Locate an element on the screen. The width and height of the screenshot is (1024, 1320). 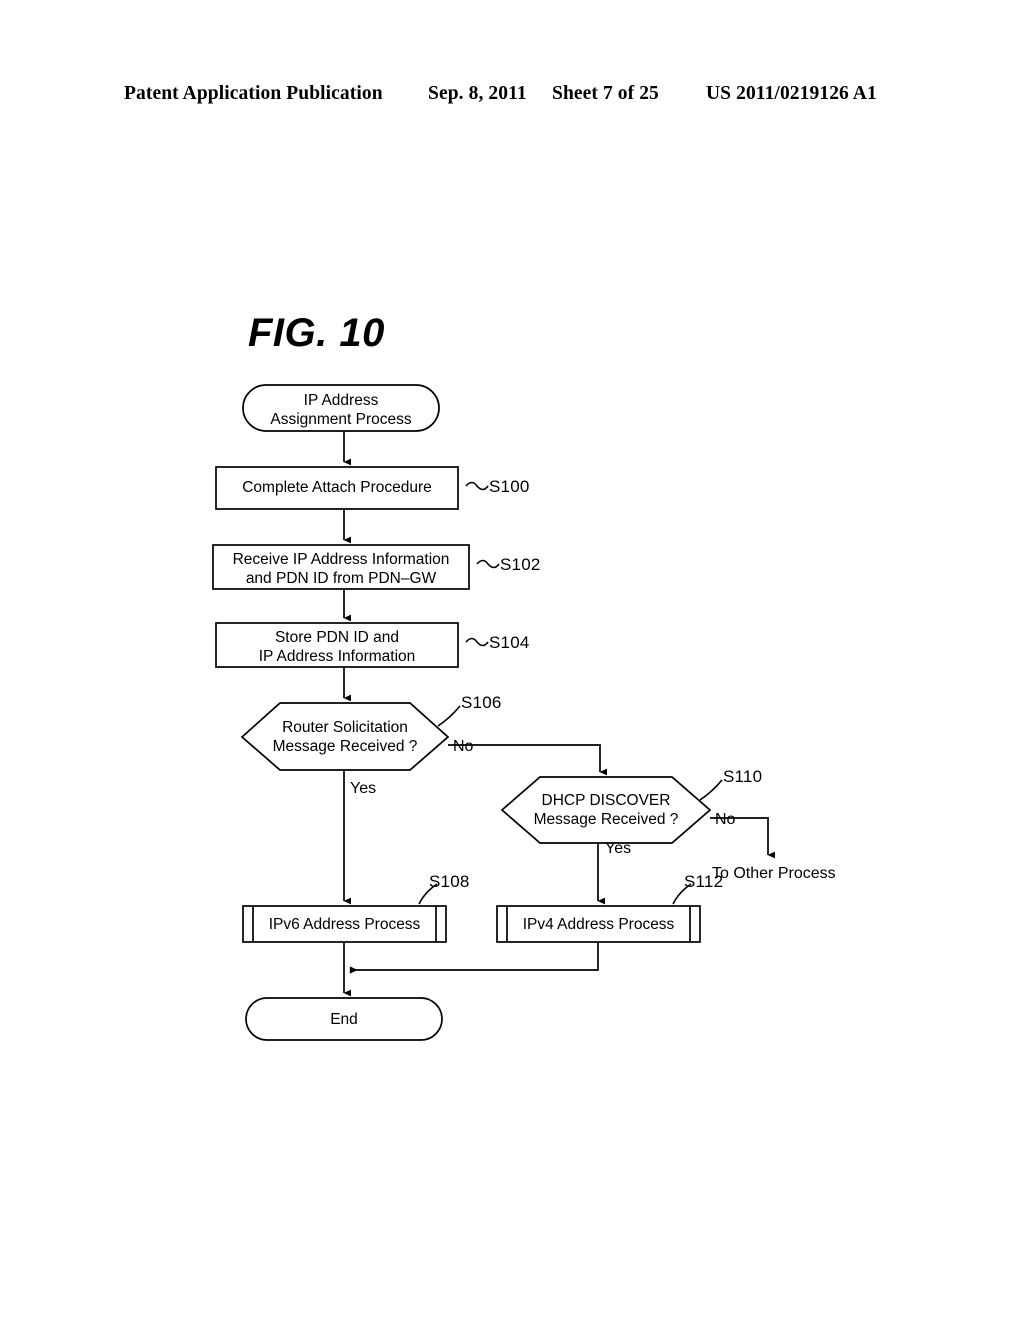
s106-no-branch-label: No is located at coordinates (463, 746).